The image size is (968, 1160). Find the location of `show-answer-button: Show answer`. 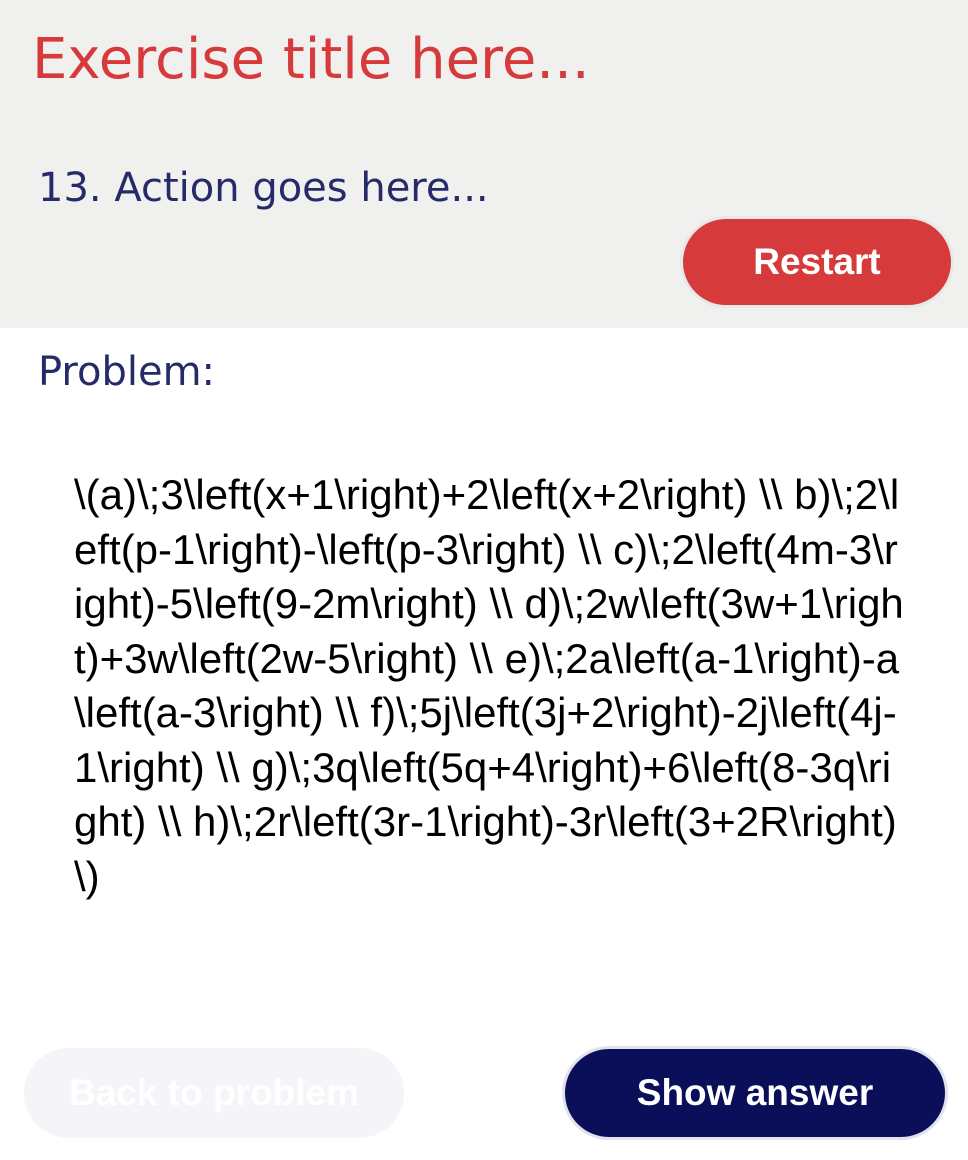

show-answer-button: Show answer is located at coordinates (755, 1093).